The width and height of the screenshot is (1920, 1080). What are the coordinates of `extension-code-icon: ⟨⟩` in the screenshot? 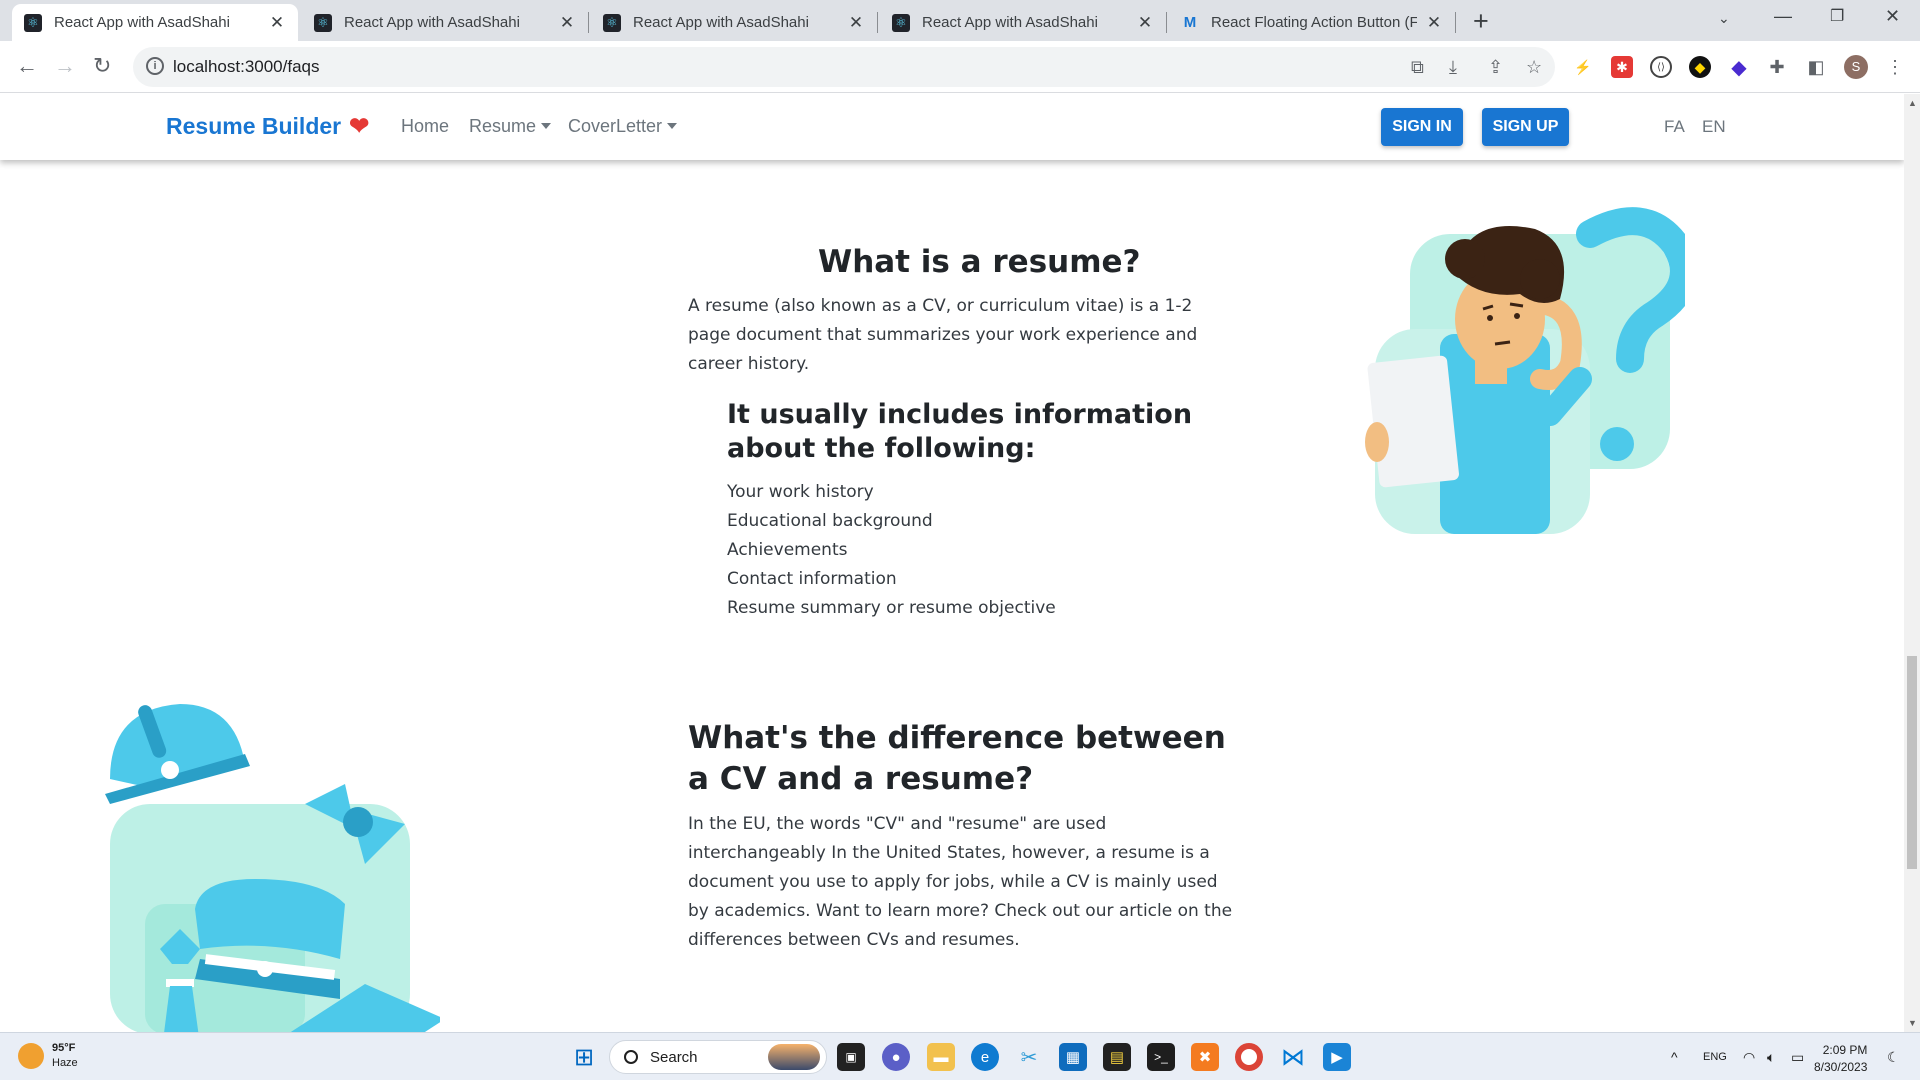 It's located at (1661, 67).